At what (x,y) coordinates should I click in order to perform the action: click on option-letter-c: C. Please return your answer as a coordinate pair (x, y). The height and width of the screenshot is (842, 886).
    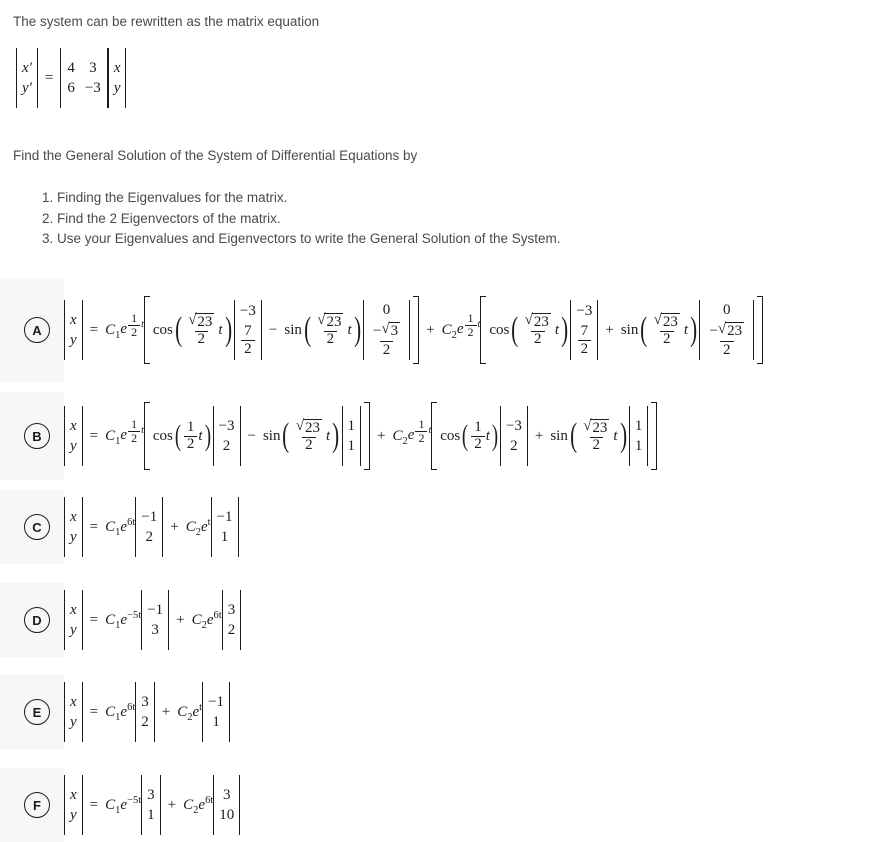
    Looking at the image, I should click on (37, 527).